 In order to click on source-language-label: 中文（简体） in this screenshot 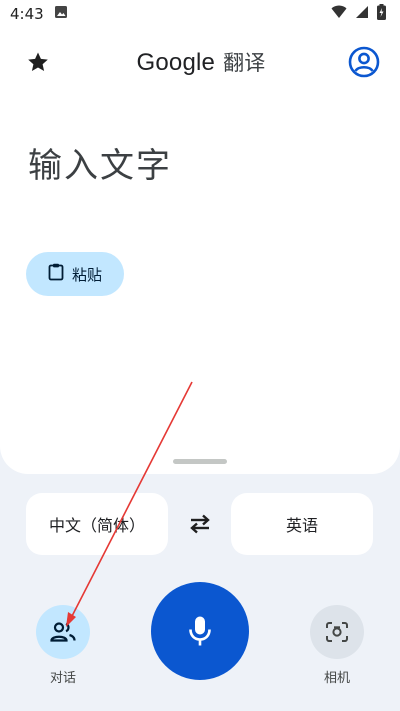, I will do `click(96, 525)`.